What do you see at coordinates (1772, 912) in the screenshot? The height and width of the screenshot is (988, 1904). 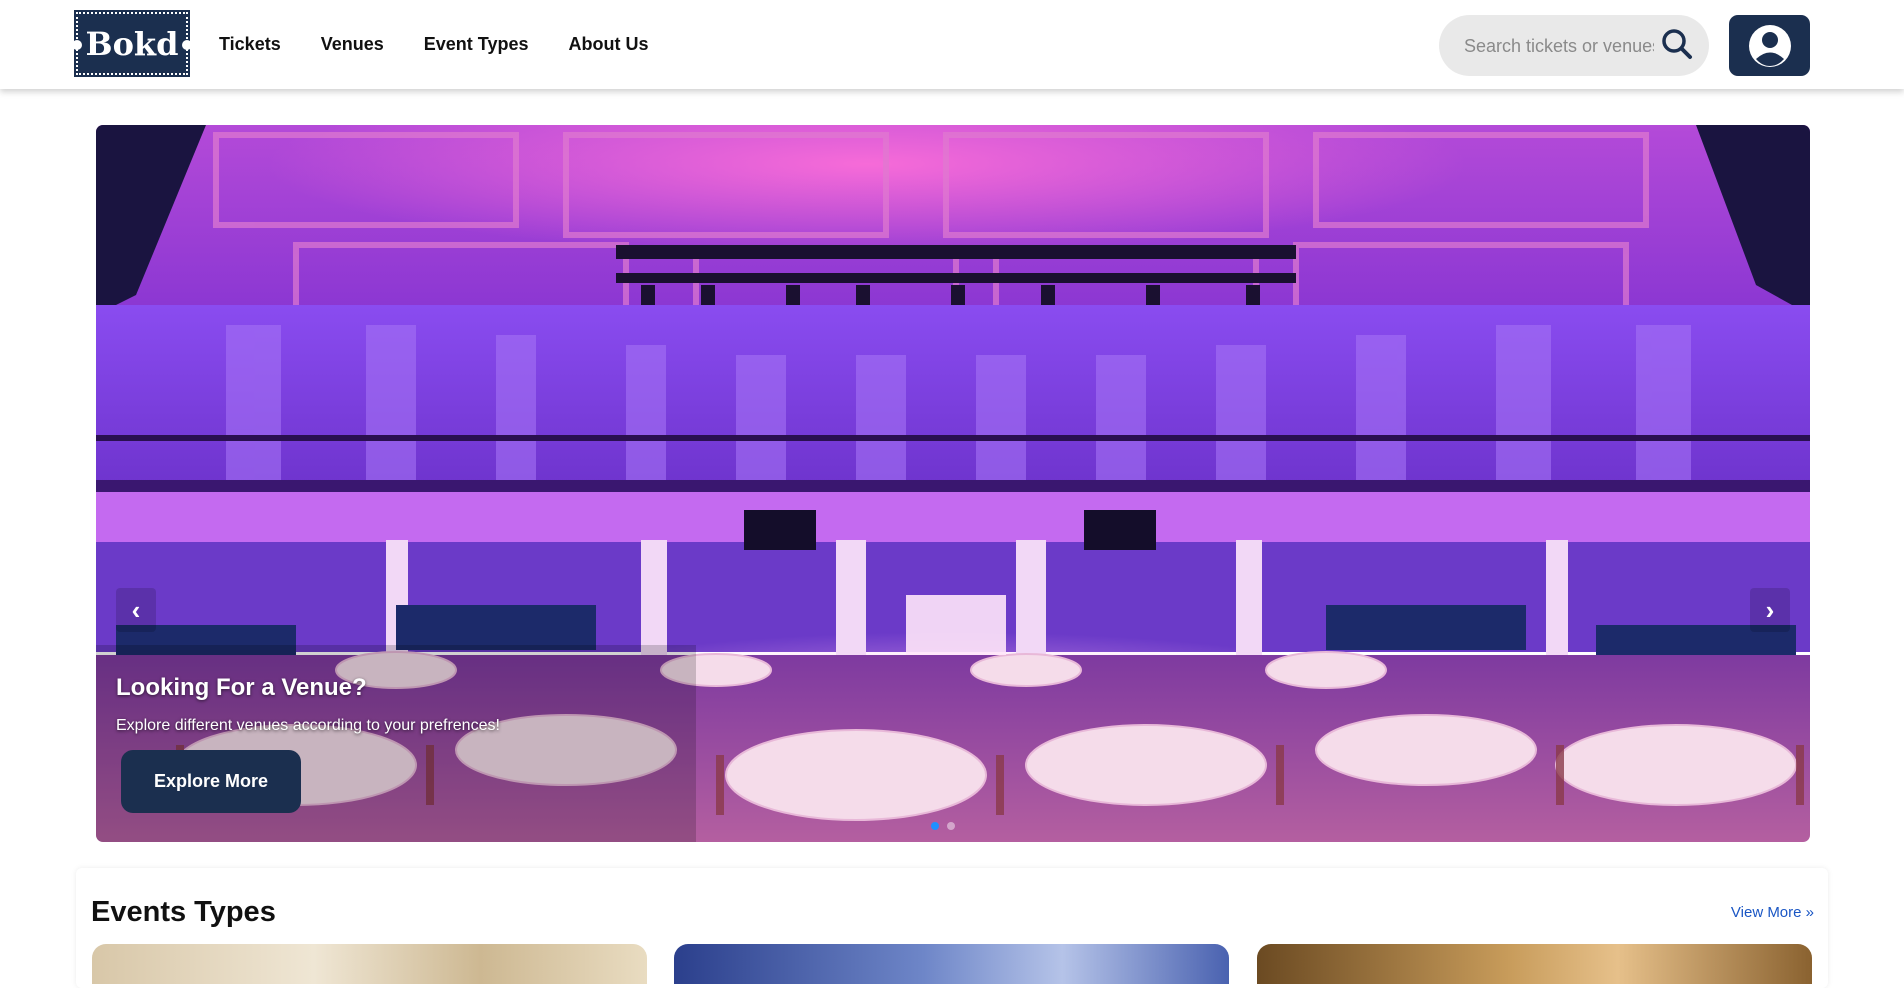 I see `view-more-link: View More »` at bounding box center [1772, 912].